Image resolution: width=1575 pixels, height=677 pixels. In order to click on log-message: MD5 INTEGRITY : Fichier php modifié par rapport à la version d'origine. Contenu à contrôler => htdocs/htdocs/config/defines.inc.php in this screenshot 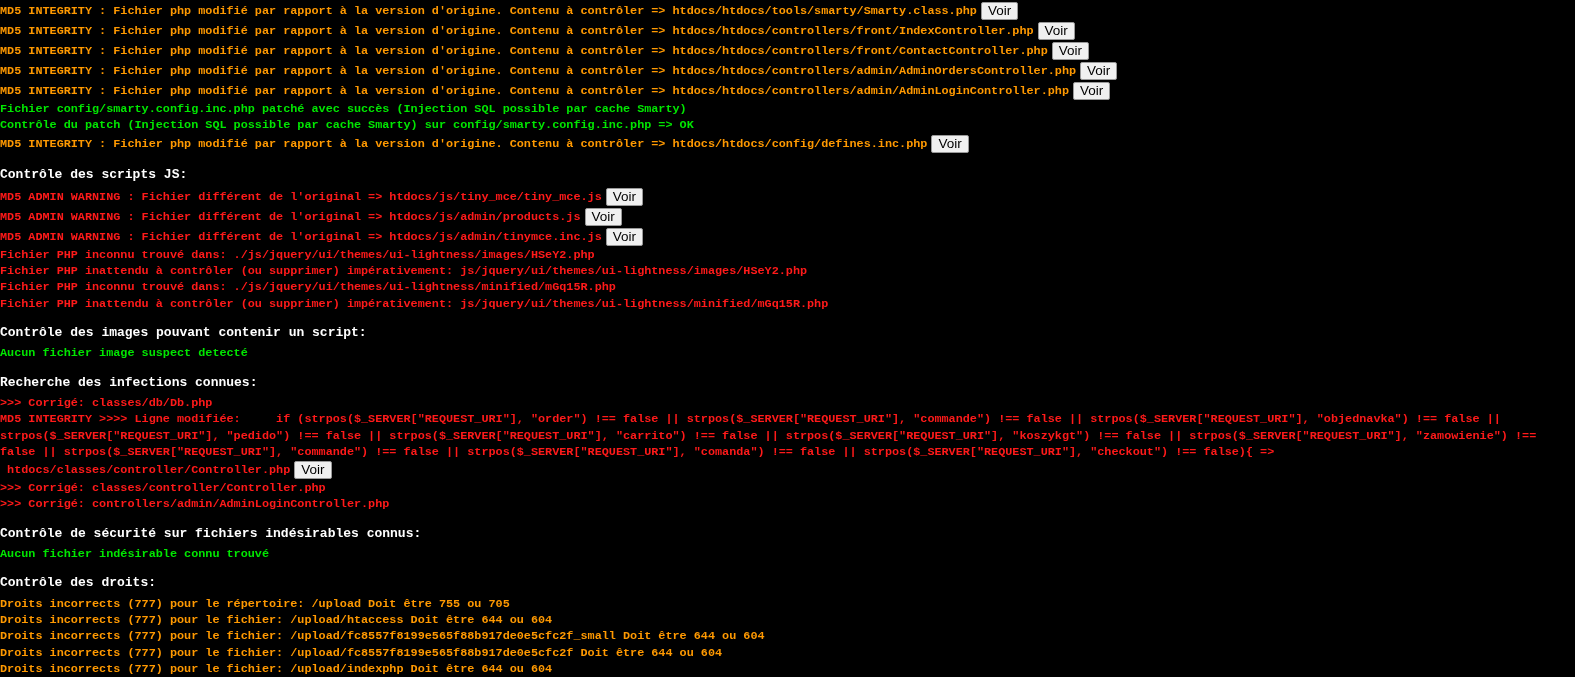, I will do `click(464, 143)`.